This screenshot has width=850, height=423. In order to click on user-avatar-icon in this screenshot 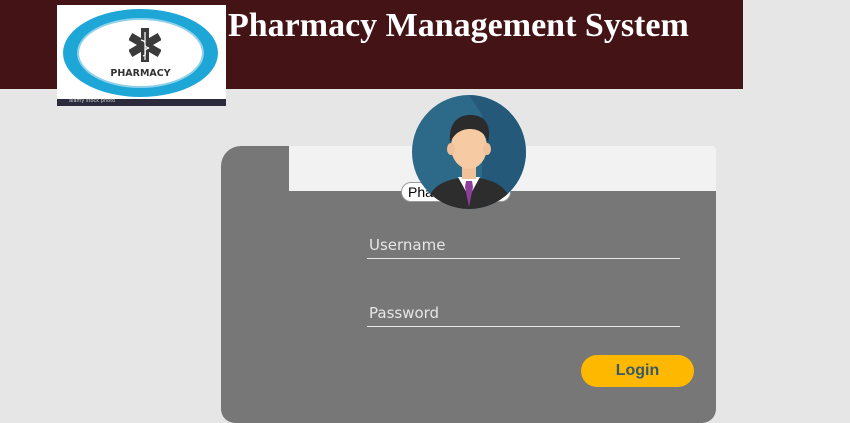, I will do `click(469, 152)`.